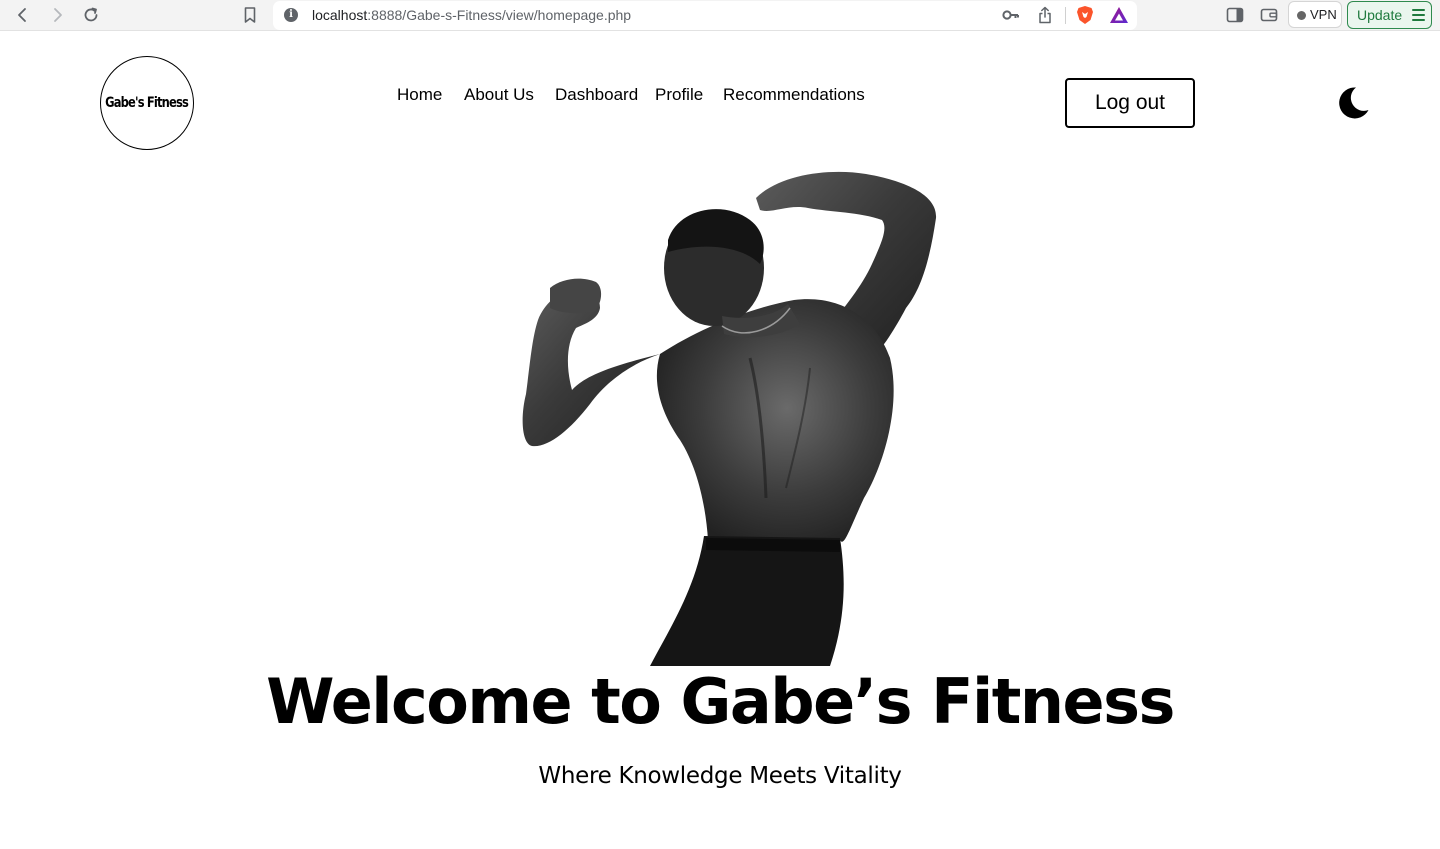  What do you see at coordinates (1085, 15) in the screenshot?
I see `brave-shields-icon` at bounding box center [1085, 15].